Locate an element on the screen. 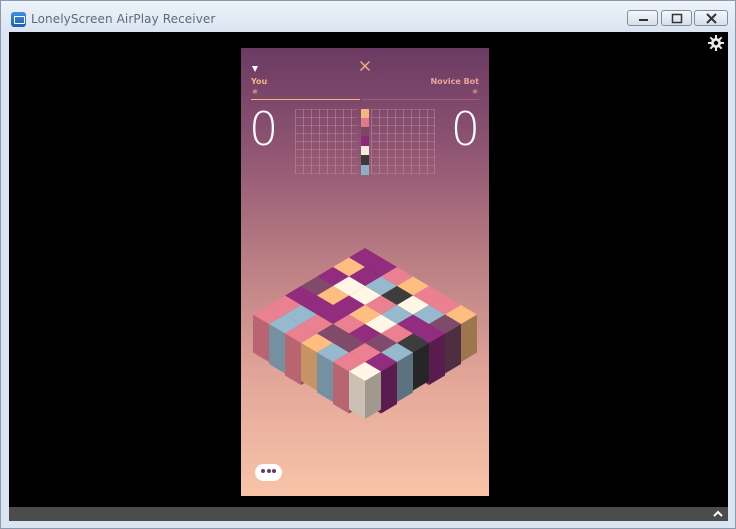  close-button is located at coordinates (711, 18).